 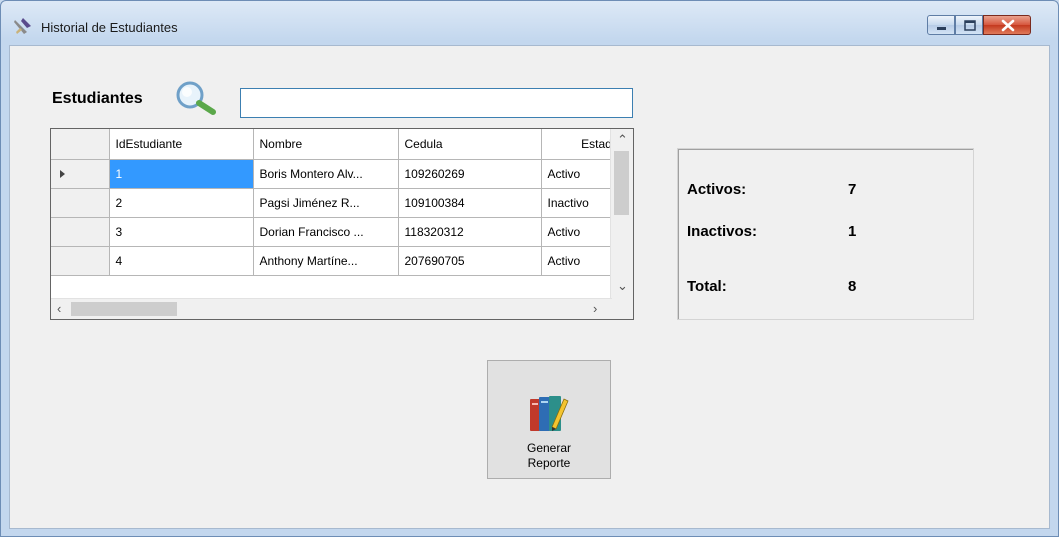 I want to click on activos-value: 7, so click(x=852, y=189).